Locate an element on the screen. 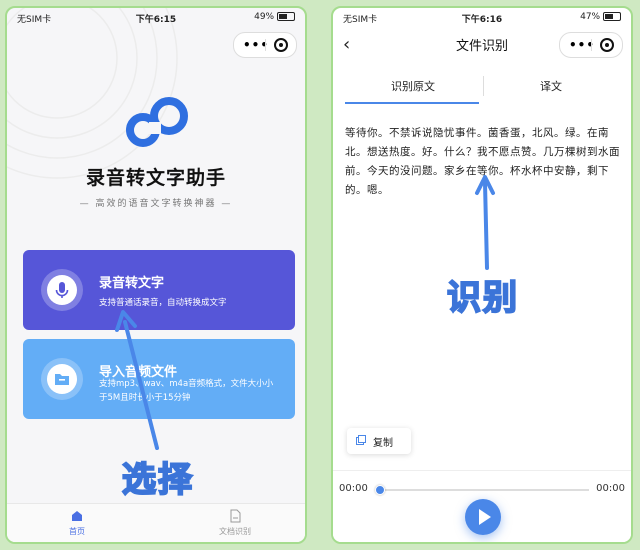 The height and width of the screenshot is (550, 640). copy-icon is located at coordinates (361, 440).